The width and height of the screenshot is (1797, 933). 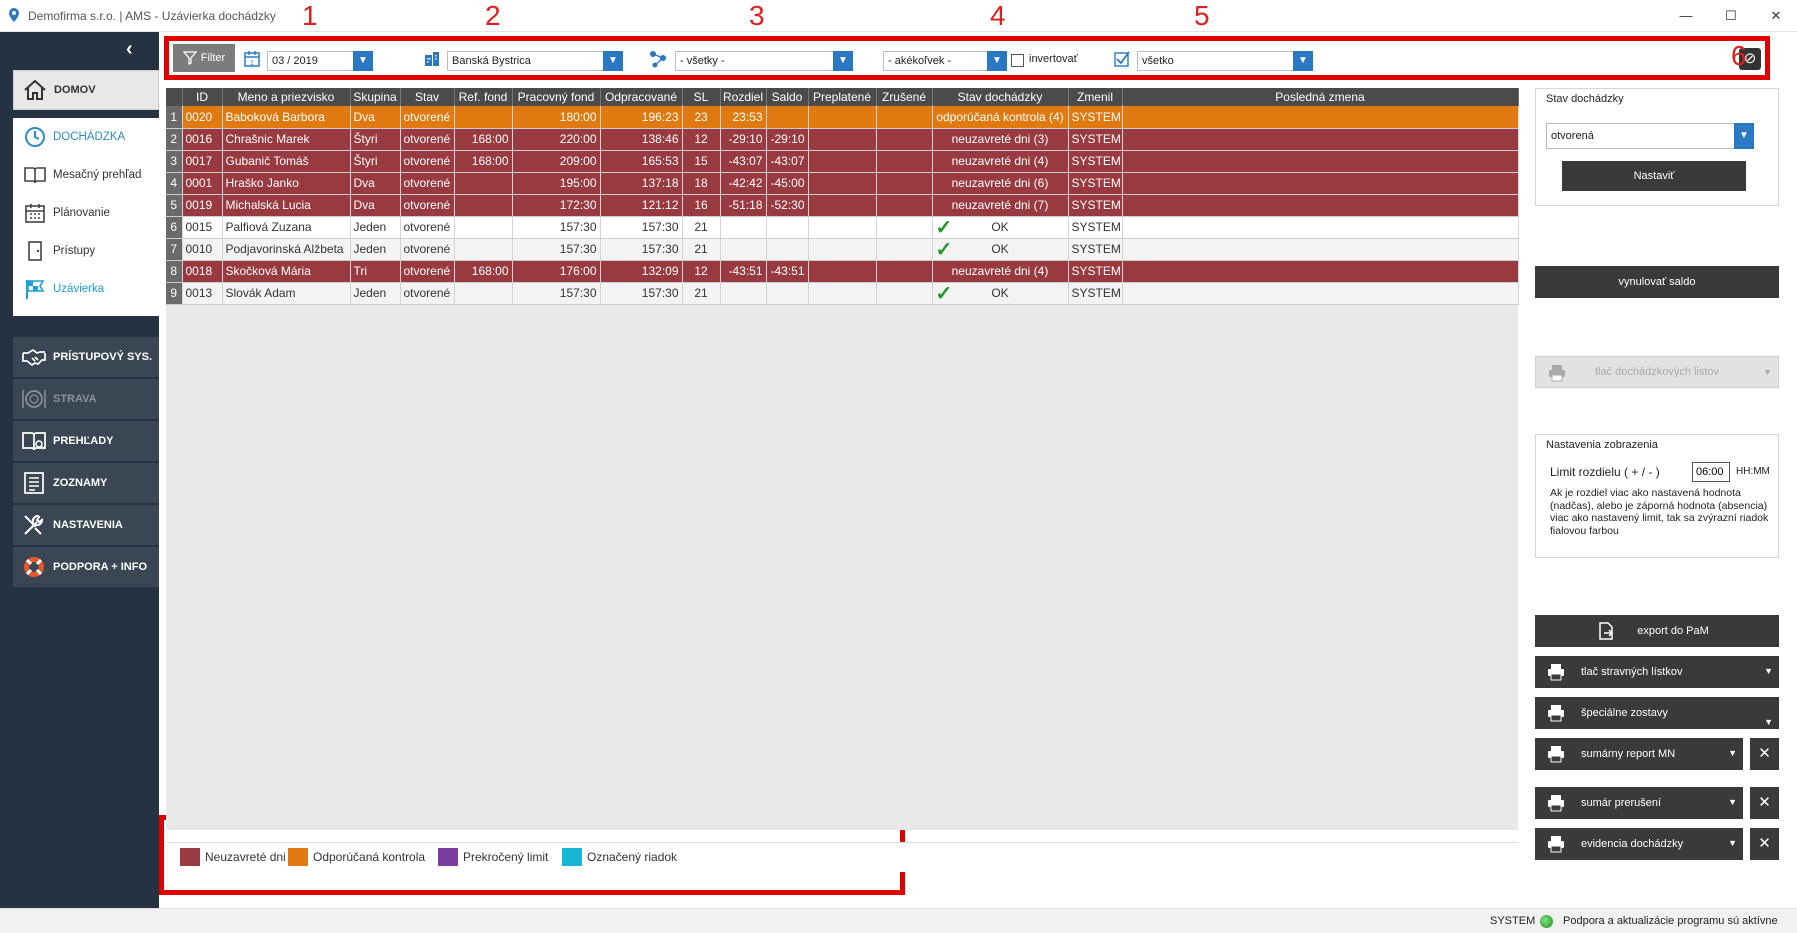 What do you see at coordinates (1654, 176) in the screenshot?
I see `set-state-button: Nastaviť` at bounding box center [1654, 176].